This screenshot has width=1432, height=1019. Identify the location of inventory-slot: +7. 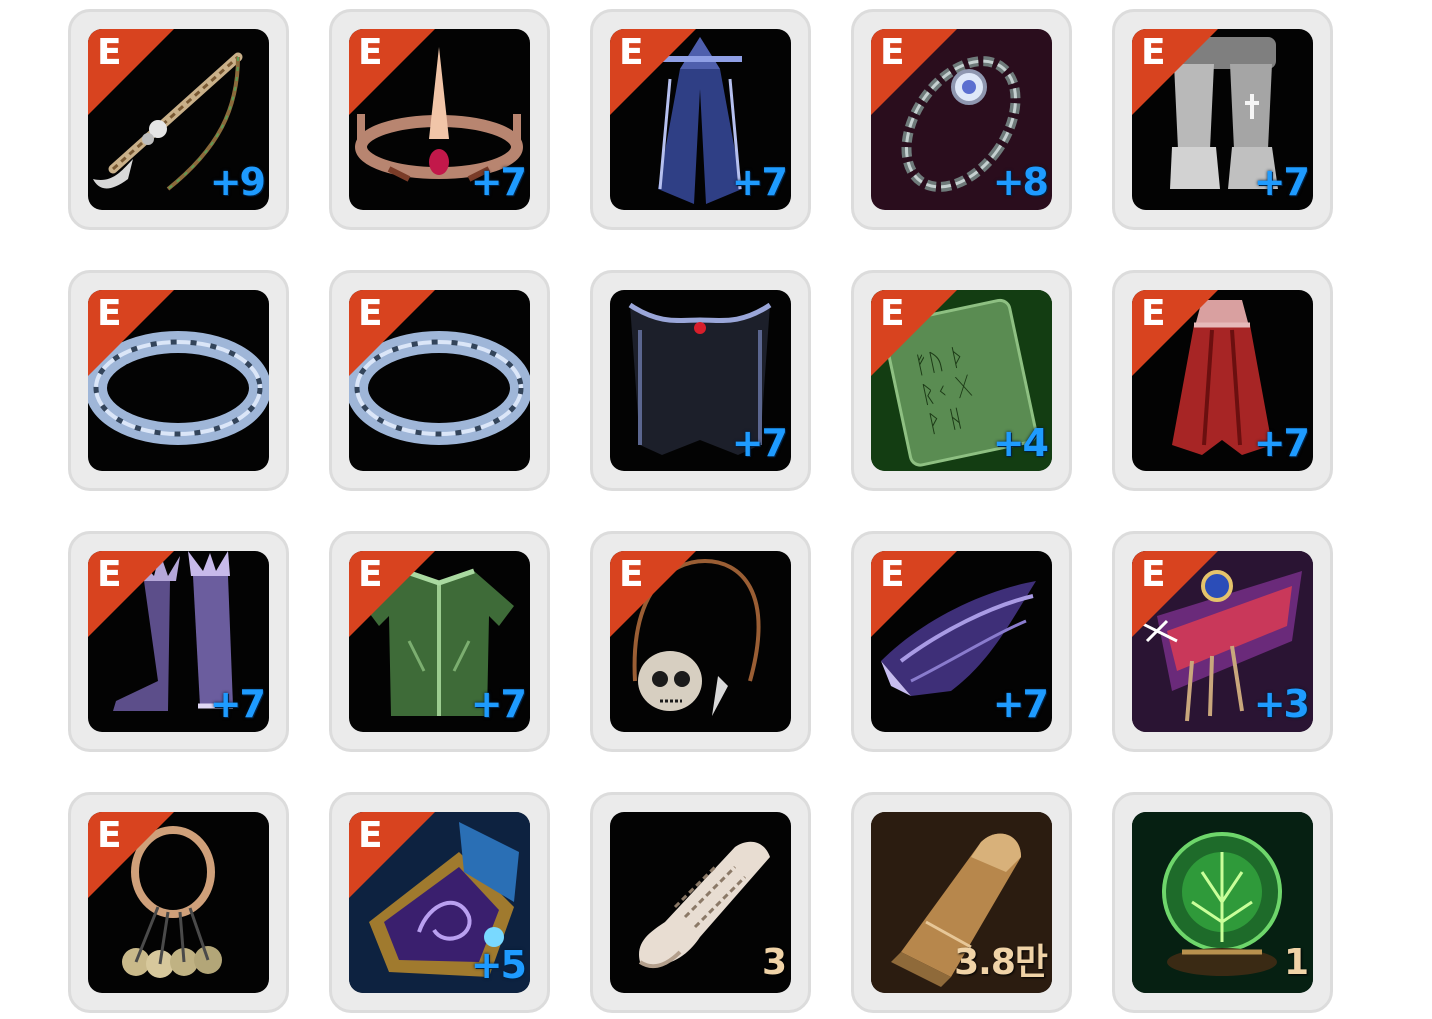
(700, 380).